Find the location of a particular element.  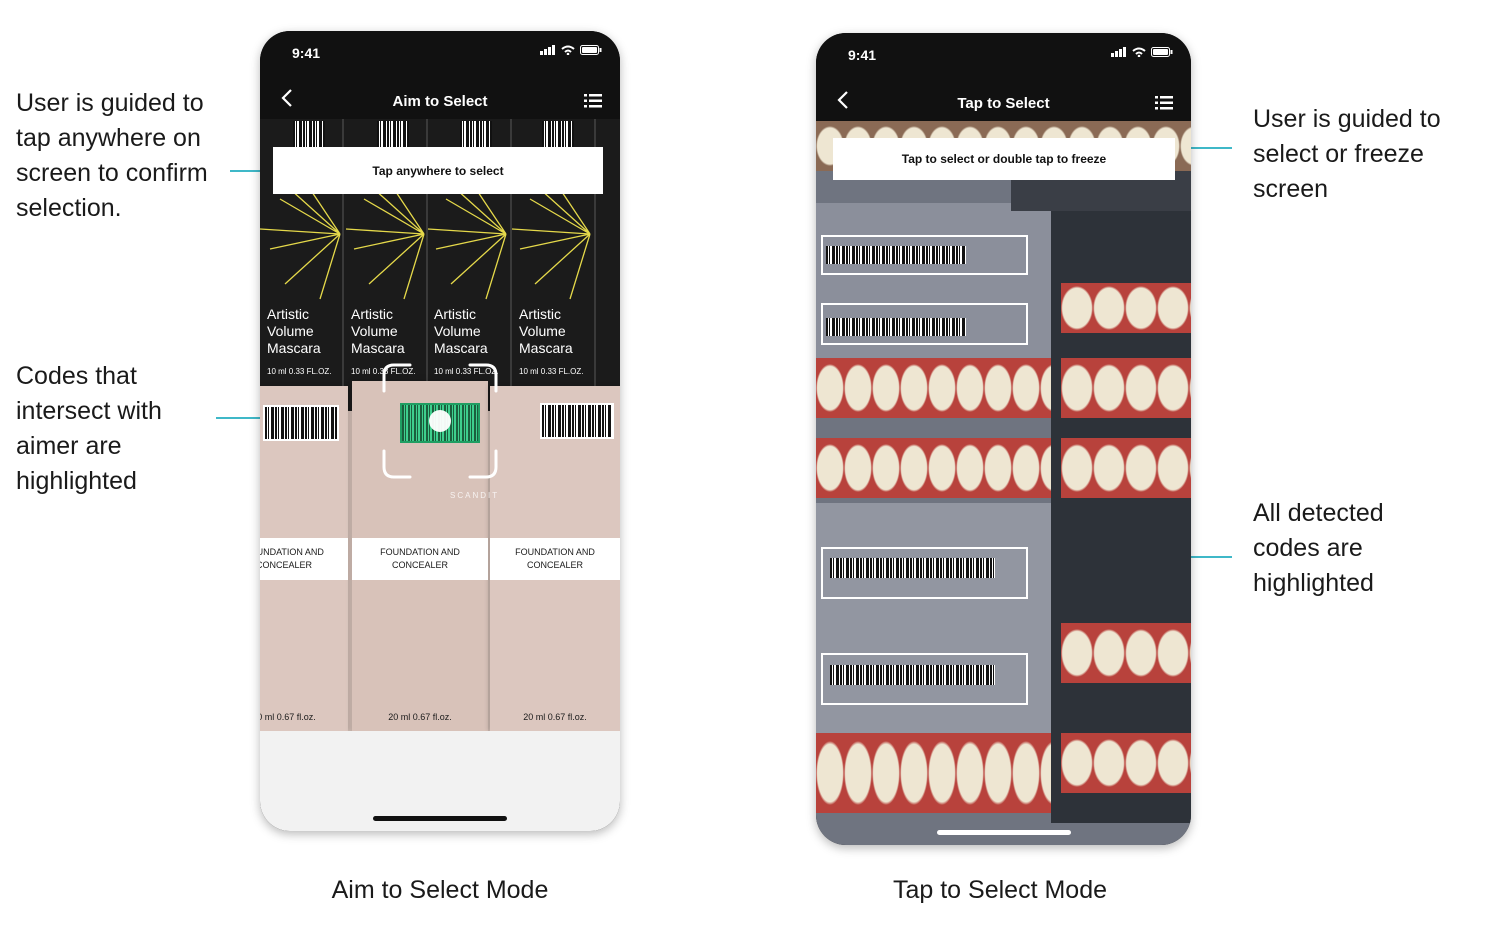

annotation-tap-all: All detected codes are highlighted is located at coordinates (1318, 548).